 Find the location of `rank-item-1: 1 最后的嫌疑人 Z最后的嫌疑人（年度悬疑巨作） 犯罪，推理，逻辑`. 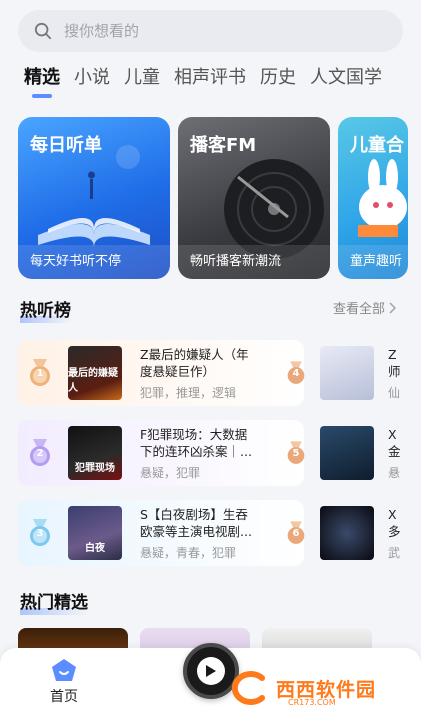

rank-item-1: 1 最后的嫌疑人 Z最后的嫌疑人（年度悬疑巨作） 犯罪，推理，逻辑 is located at coordinates (161, 373).